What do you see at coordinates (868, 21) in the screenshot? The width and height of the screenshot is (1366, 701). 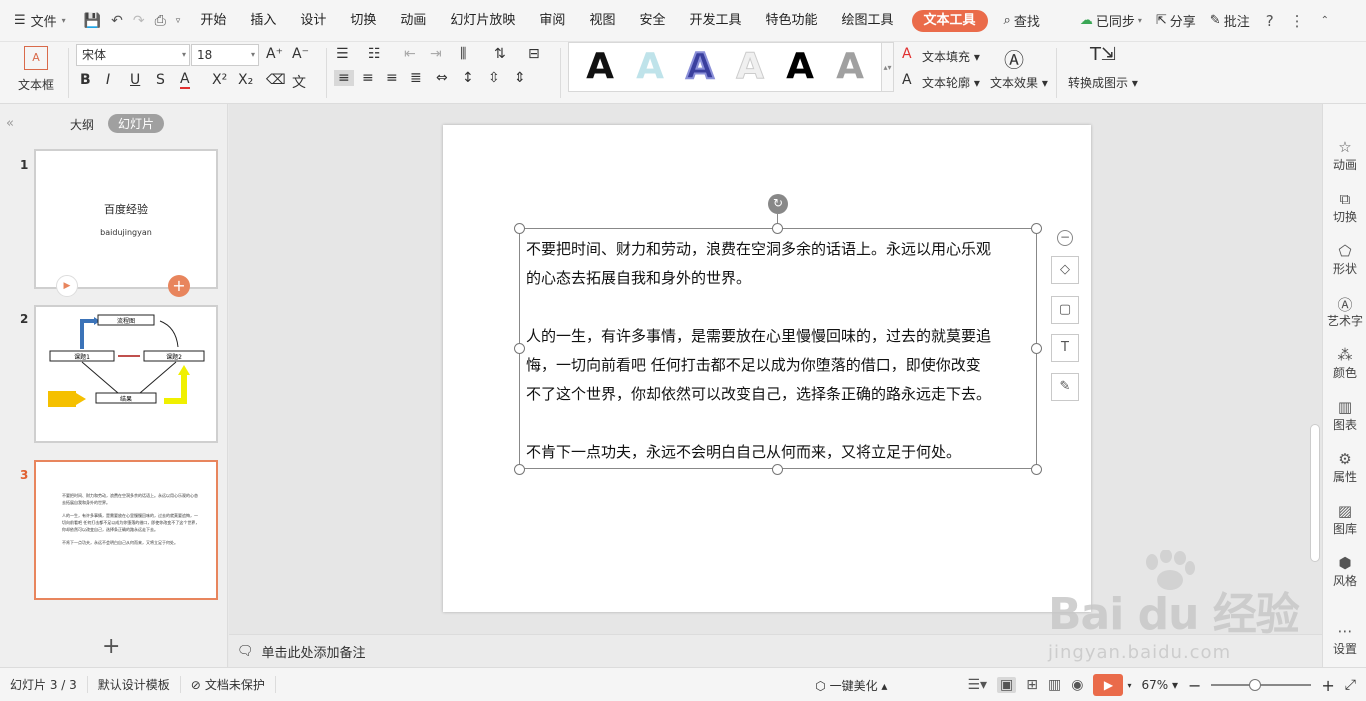 I see `tab-11: 绘图工具` at bounding box center [868, 21].